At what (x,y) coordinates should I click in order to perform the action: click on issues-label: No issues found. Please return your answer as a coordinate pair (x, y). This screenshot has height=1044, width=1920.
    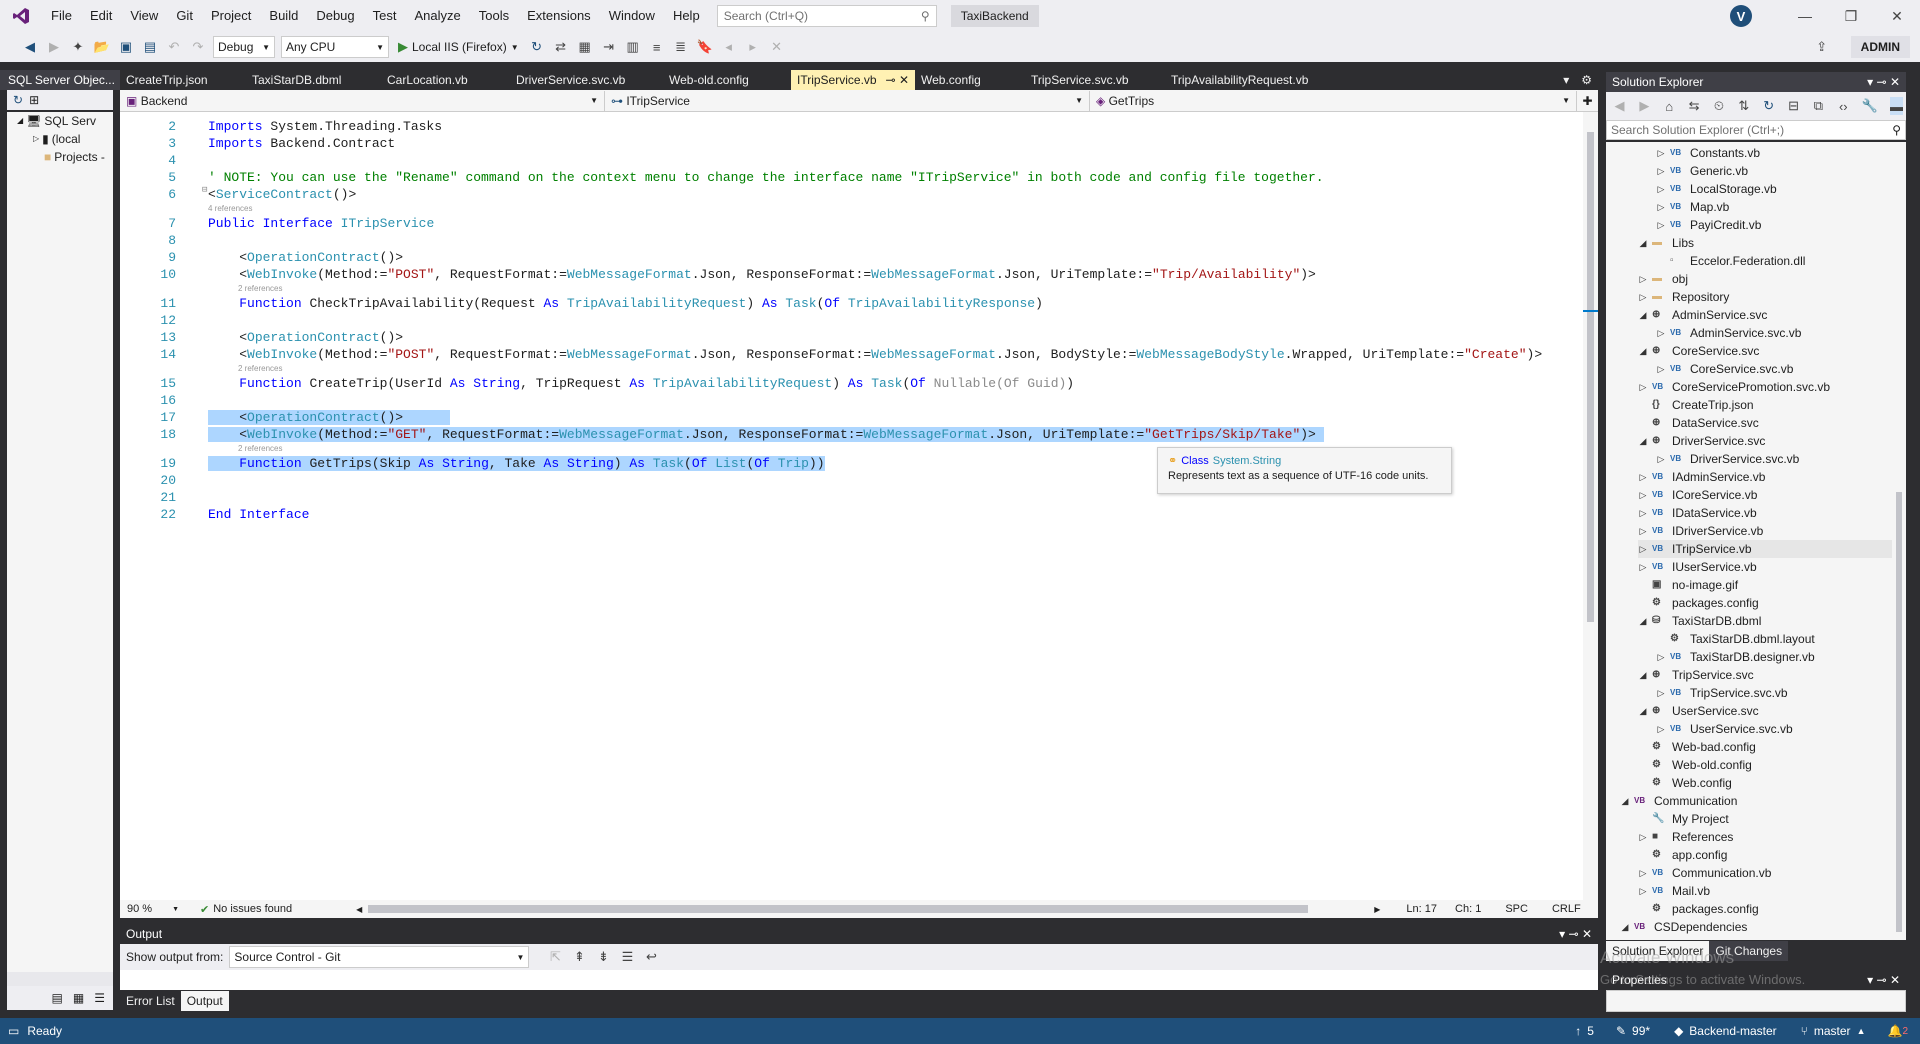
    Looking at the image, I should click on (252, 909).